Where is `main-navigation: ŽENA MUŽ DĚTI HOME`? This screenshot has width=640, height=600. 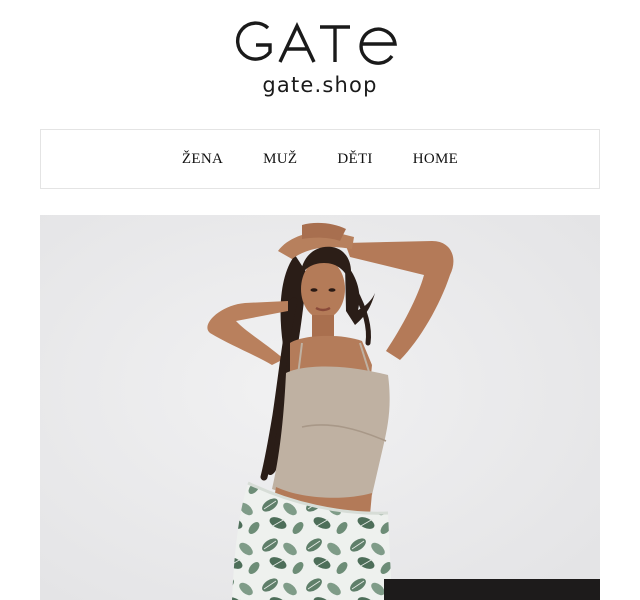 main-navigation: ŽENA MUŽ DĚTI HOME is located at coordinates (320, 159).